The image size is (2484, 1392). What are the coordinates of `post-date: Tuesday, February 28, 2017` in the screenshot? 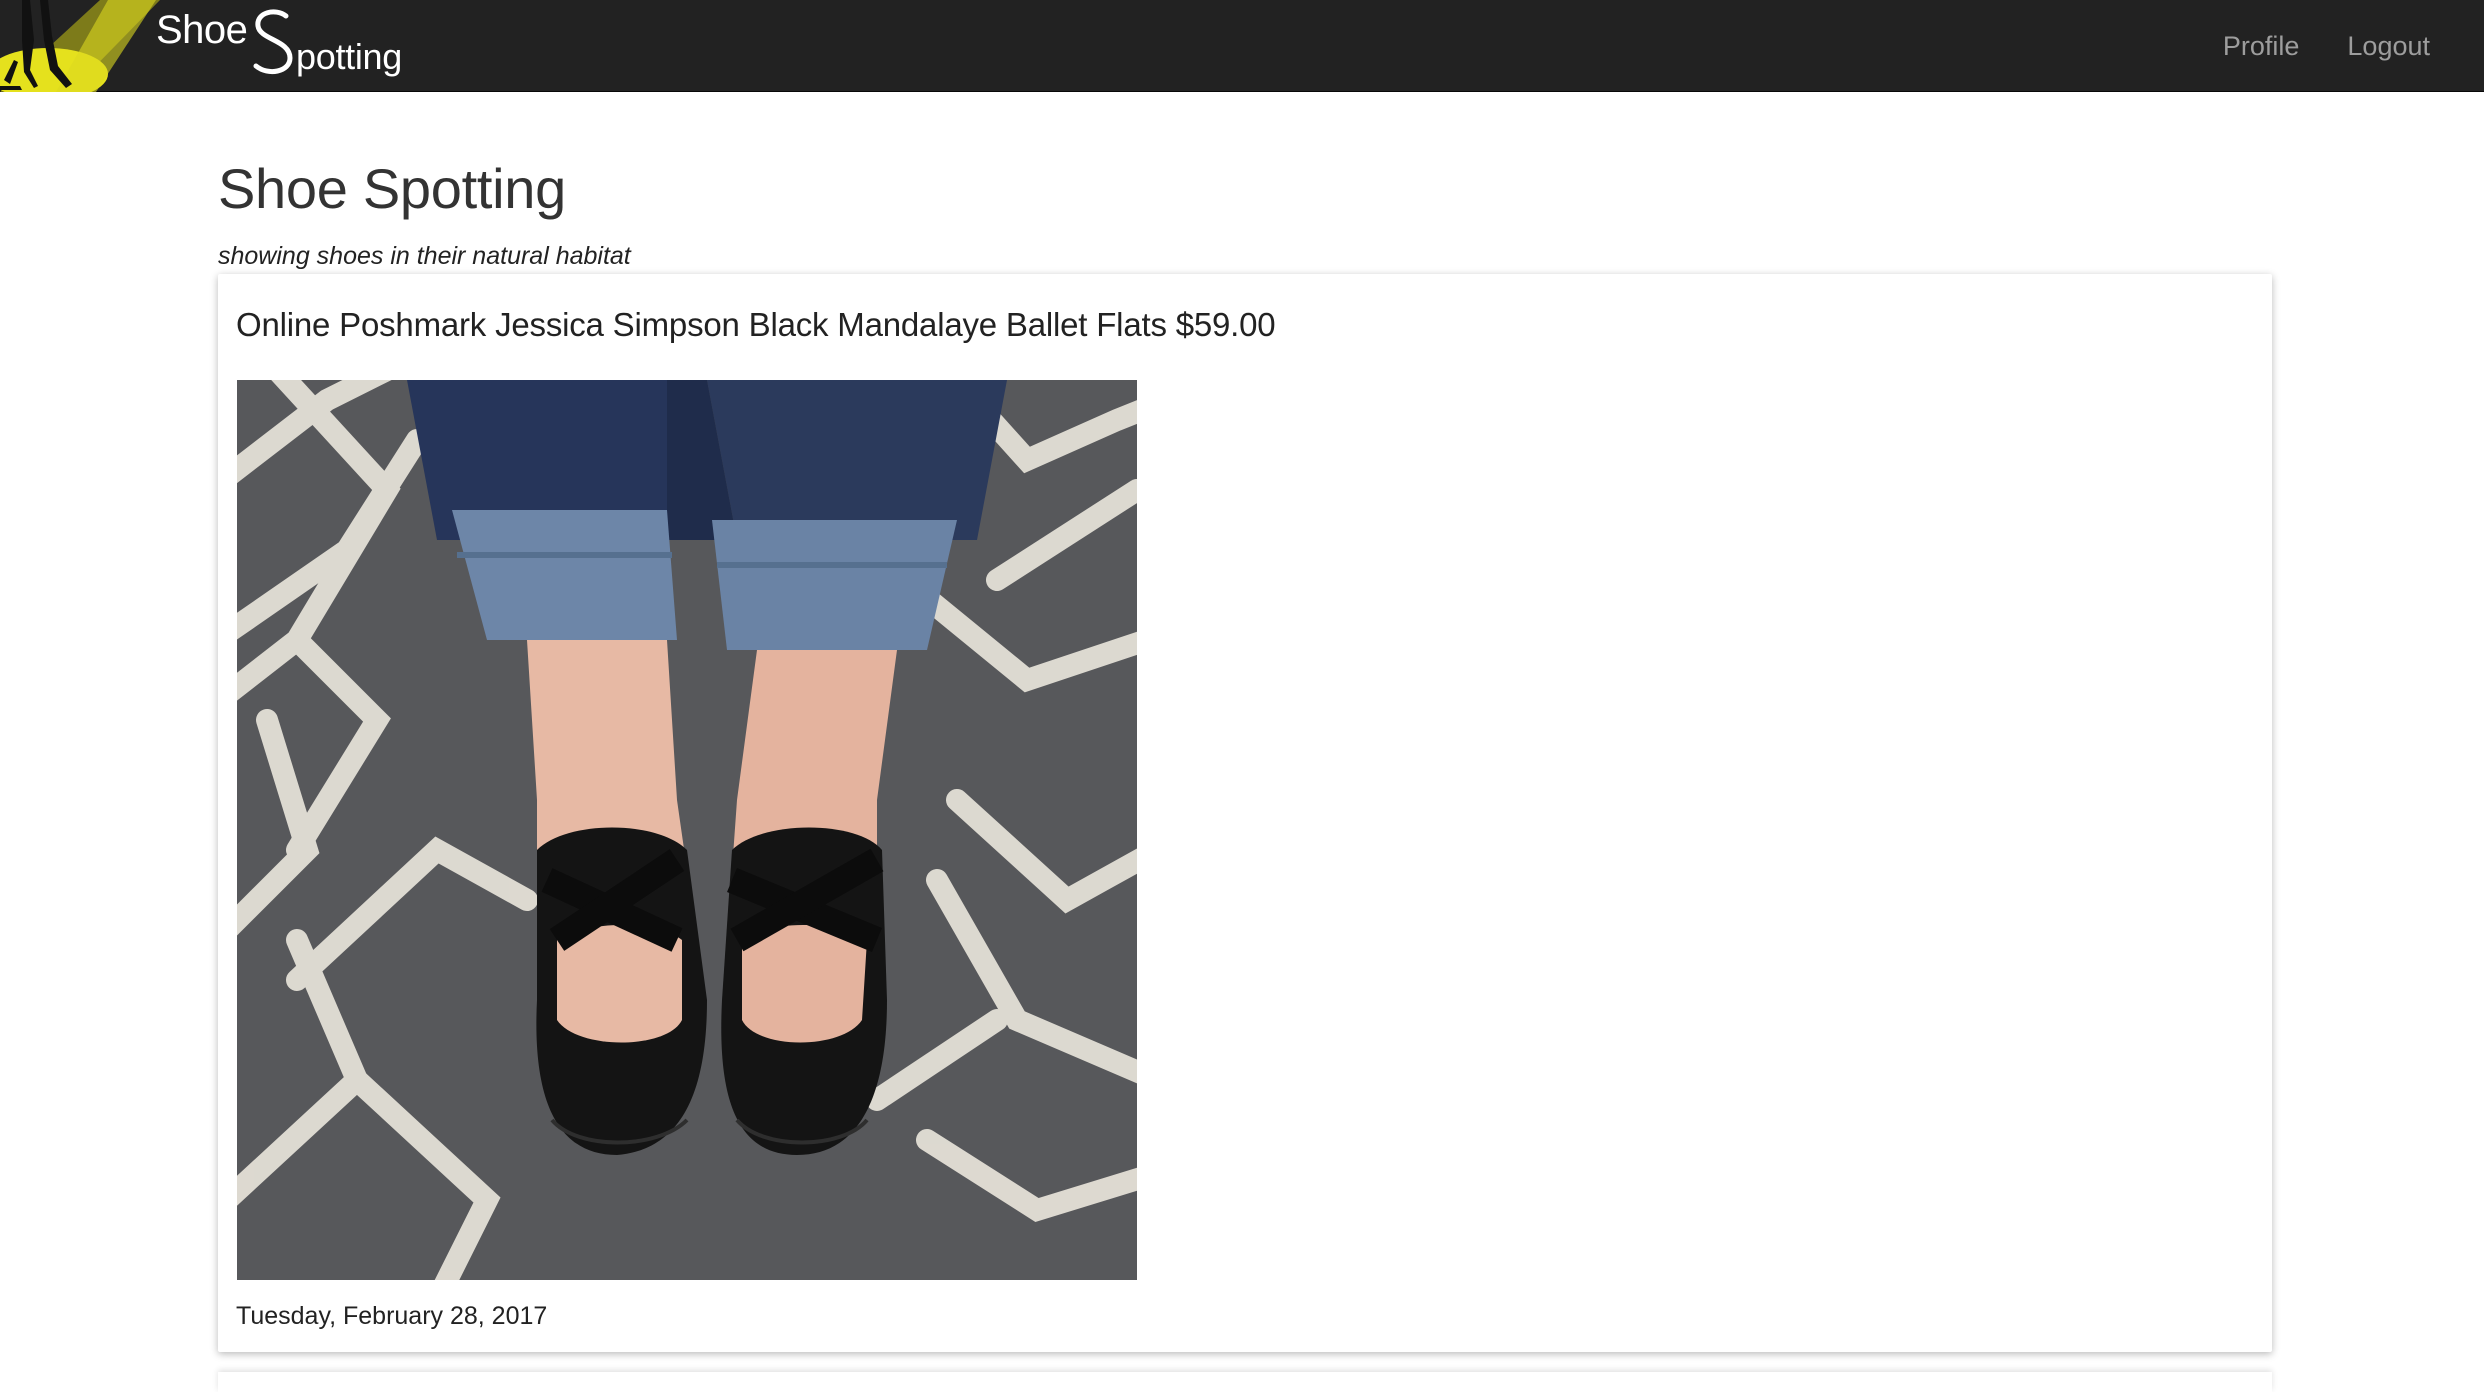 It's located at (392, 1316).